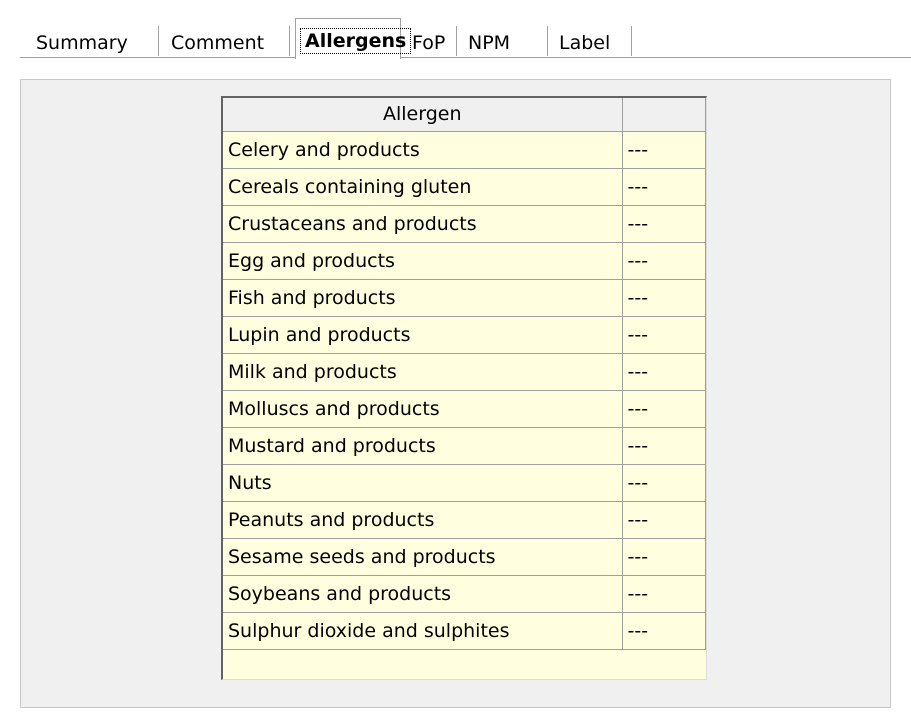 This screenshot has height=718, width=911. I want to click on table-row: Cereals containing gluten ---, so click(464, 187).